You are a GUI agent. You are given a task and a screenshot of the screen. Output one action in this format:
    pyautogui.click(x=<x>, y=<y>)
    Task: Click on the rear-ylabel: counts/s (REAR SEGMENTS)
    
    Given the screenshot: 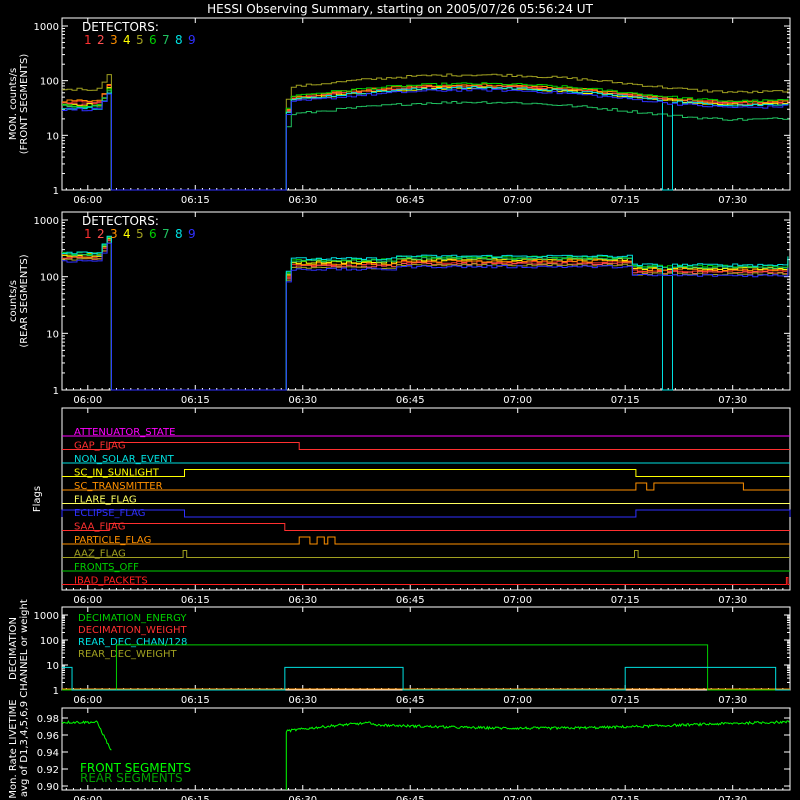 What is the action you would take?
    pyautogui.click(x=19, y=300)
    